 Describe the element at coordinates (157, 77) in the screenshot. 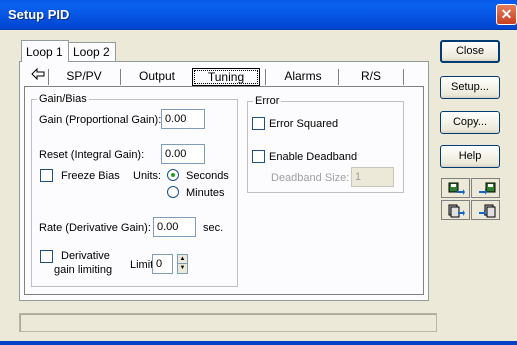

I see `tab-output: Output` at that location.